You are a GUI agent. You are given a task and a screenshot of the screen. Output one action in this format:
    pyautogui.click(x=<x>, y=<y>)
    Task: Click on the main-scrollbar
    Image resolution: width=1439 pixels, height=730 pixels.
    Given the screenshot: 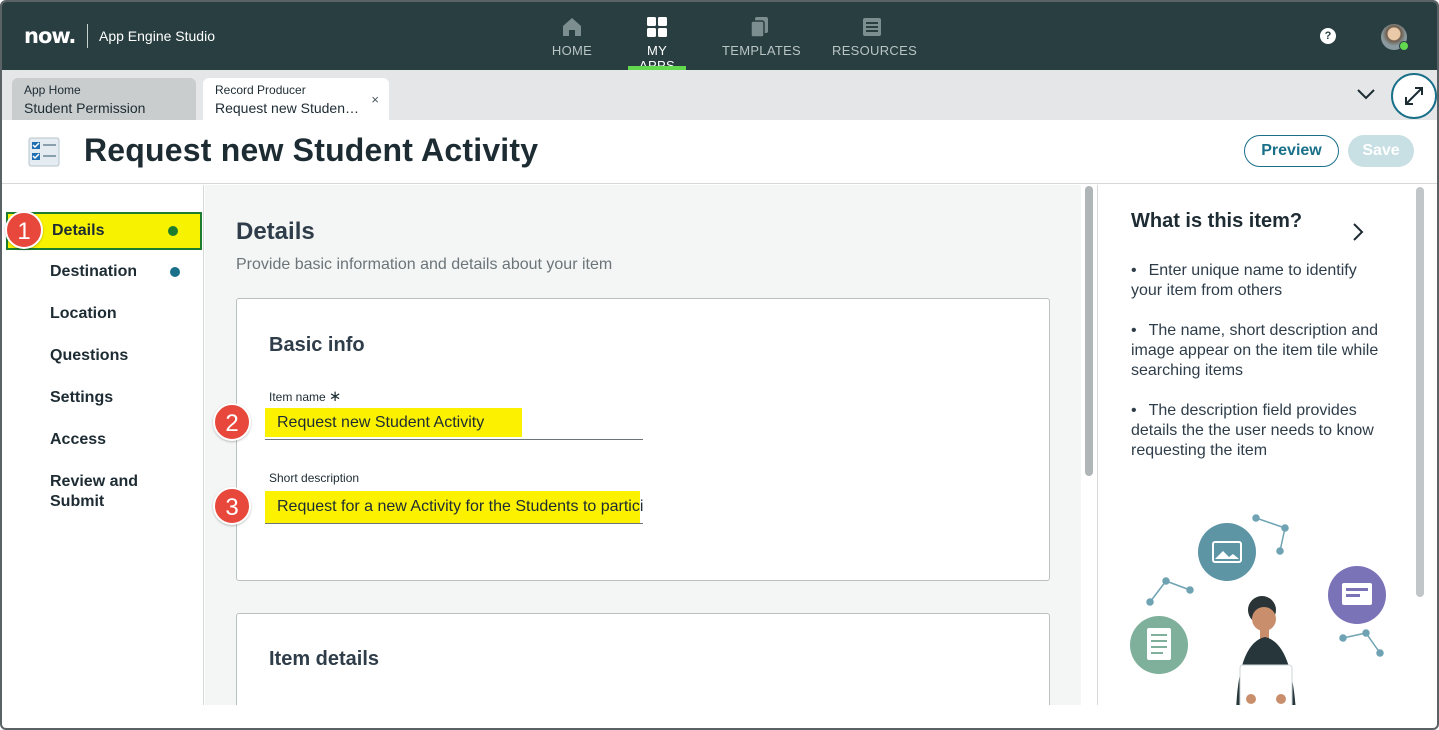 What is the action you would take?
    pyautogui.click(x=1089, y=331)
    